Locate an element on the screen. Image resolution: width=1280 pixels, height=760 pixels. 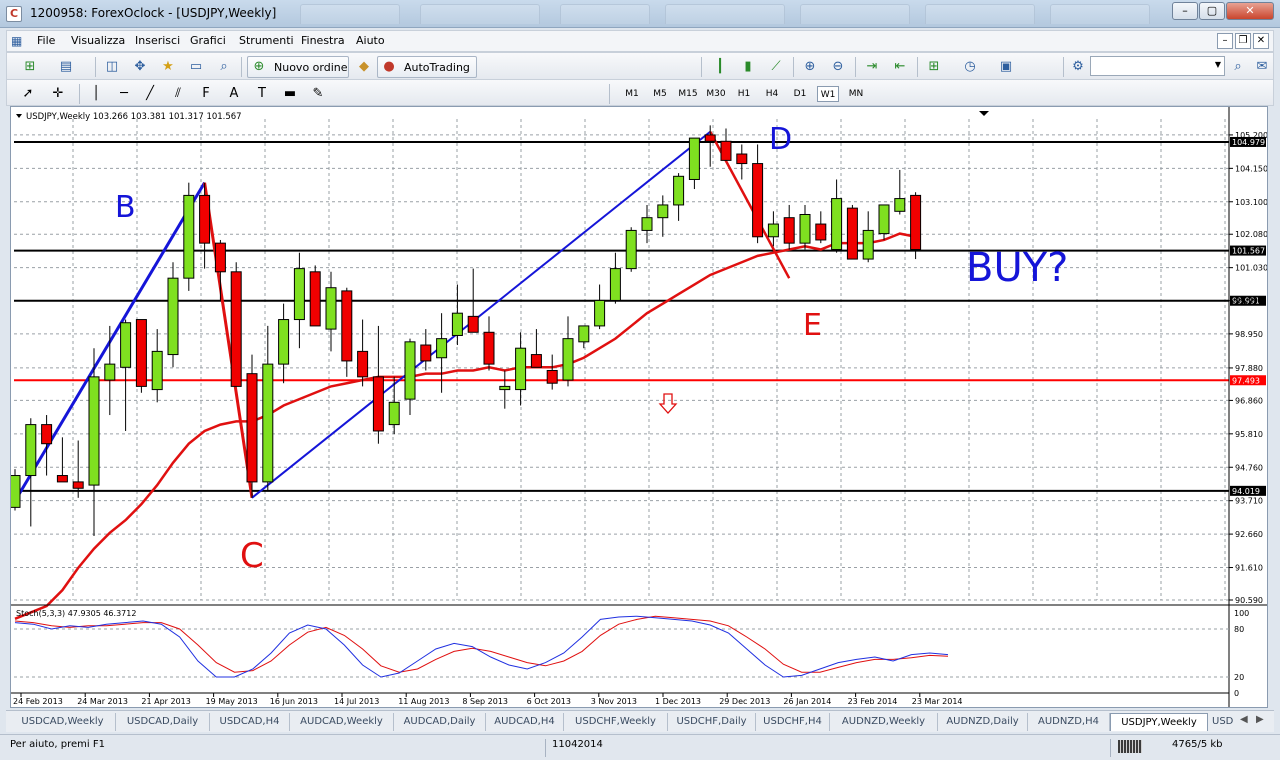
search-input: ▼ is located at coordinates (1157, 66).